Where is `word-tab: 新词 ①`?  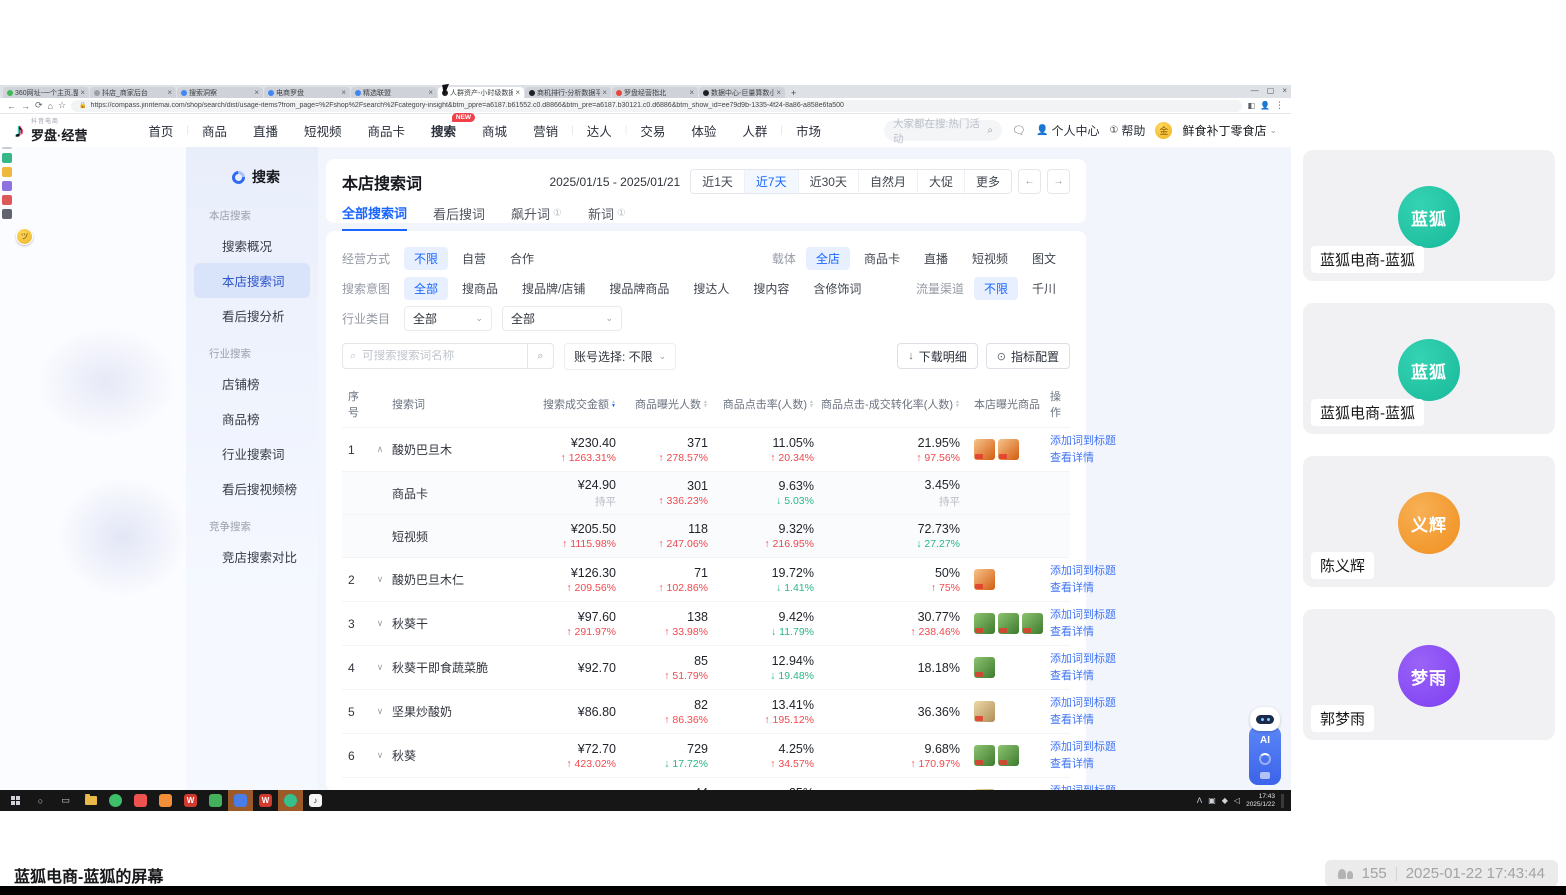 word-tab: 新词 ① is located at coordinates (607, 217).